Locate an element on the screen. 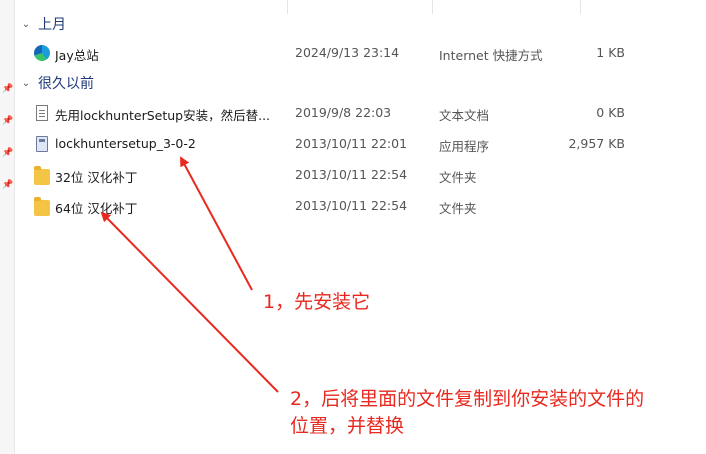 Image resolution: width=706 pixels, height=454 pixels. file-type: Internet 快捷方式 is located at coordinates (491, 55).